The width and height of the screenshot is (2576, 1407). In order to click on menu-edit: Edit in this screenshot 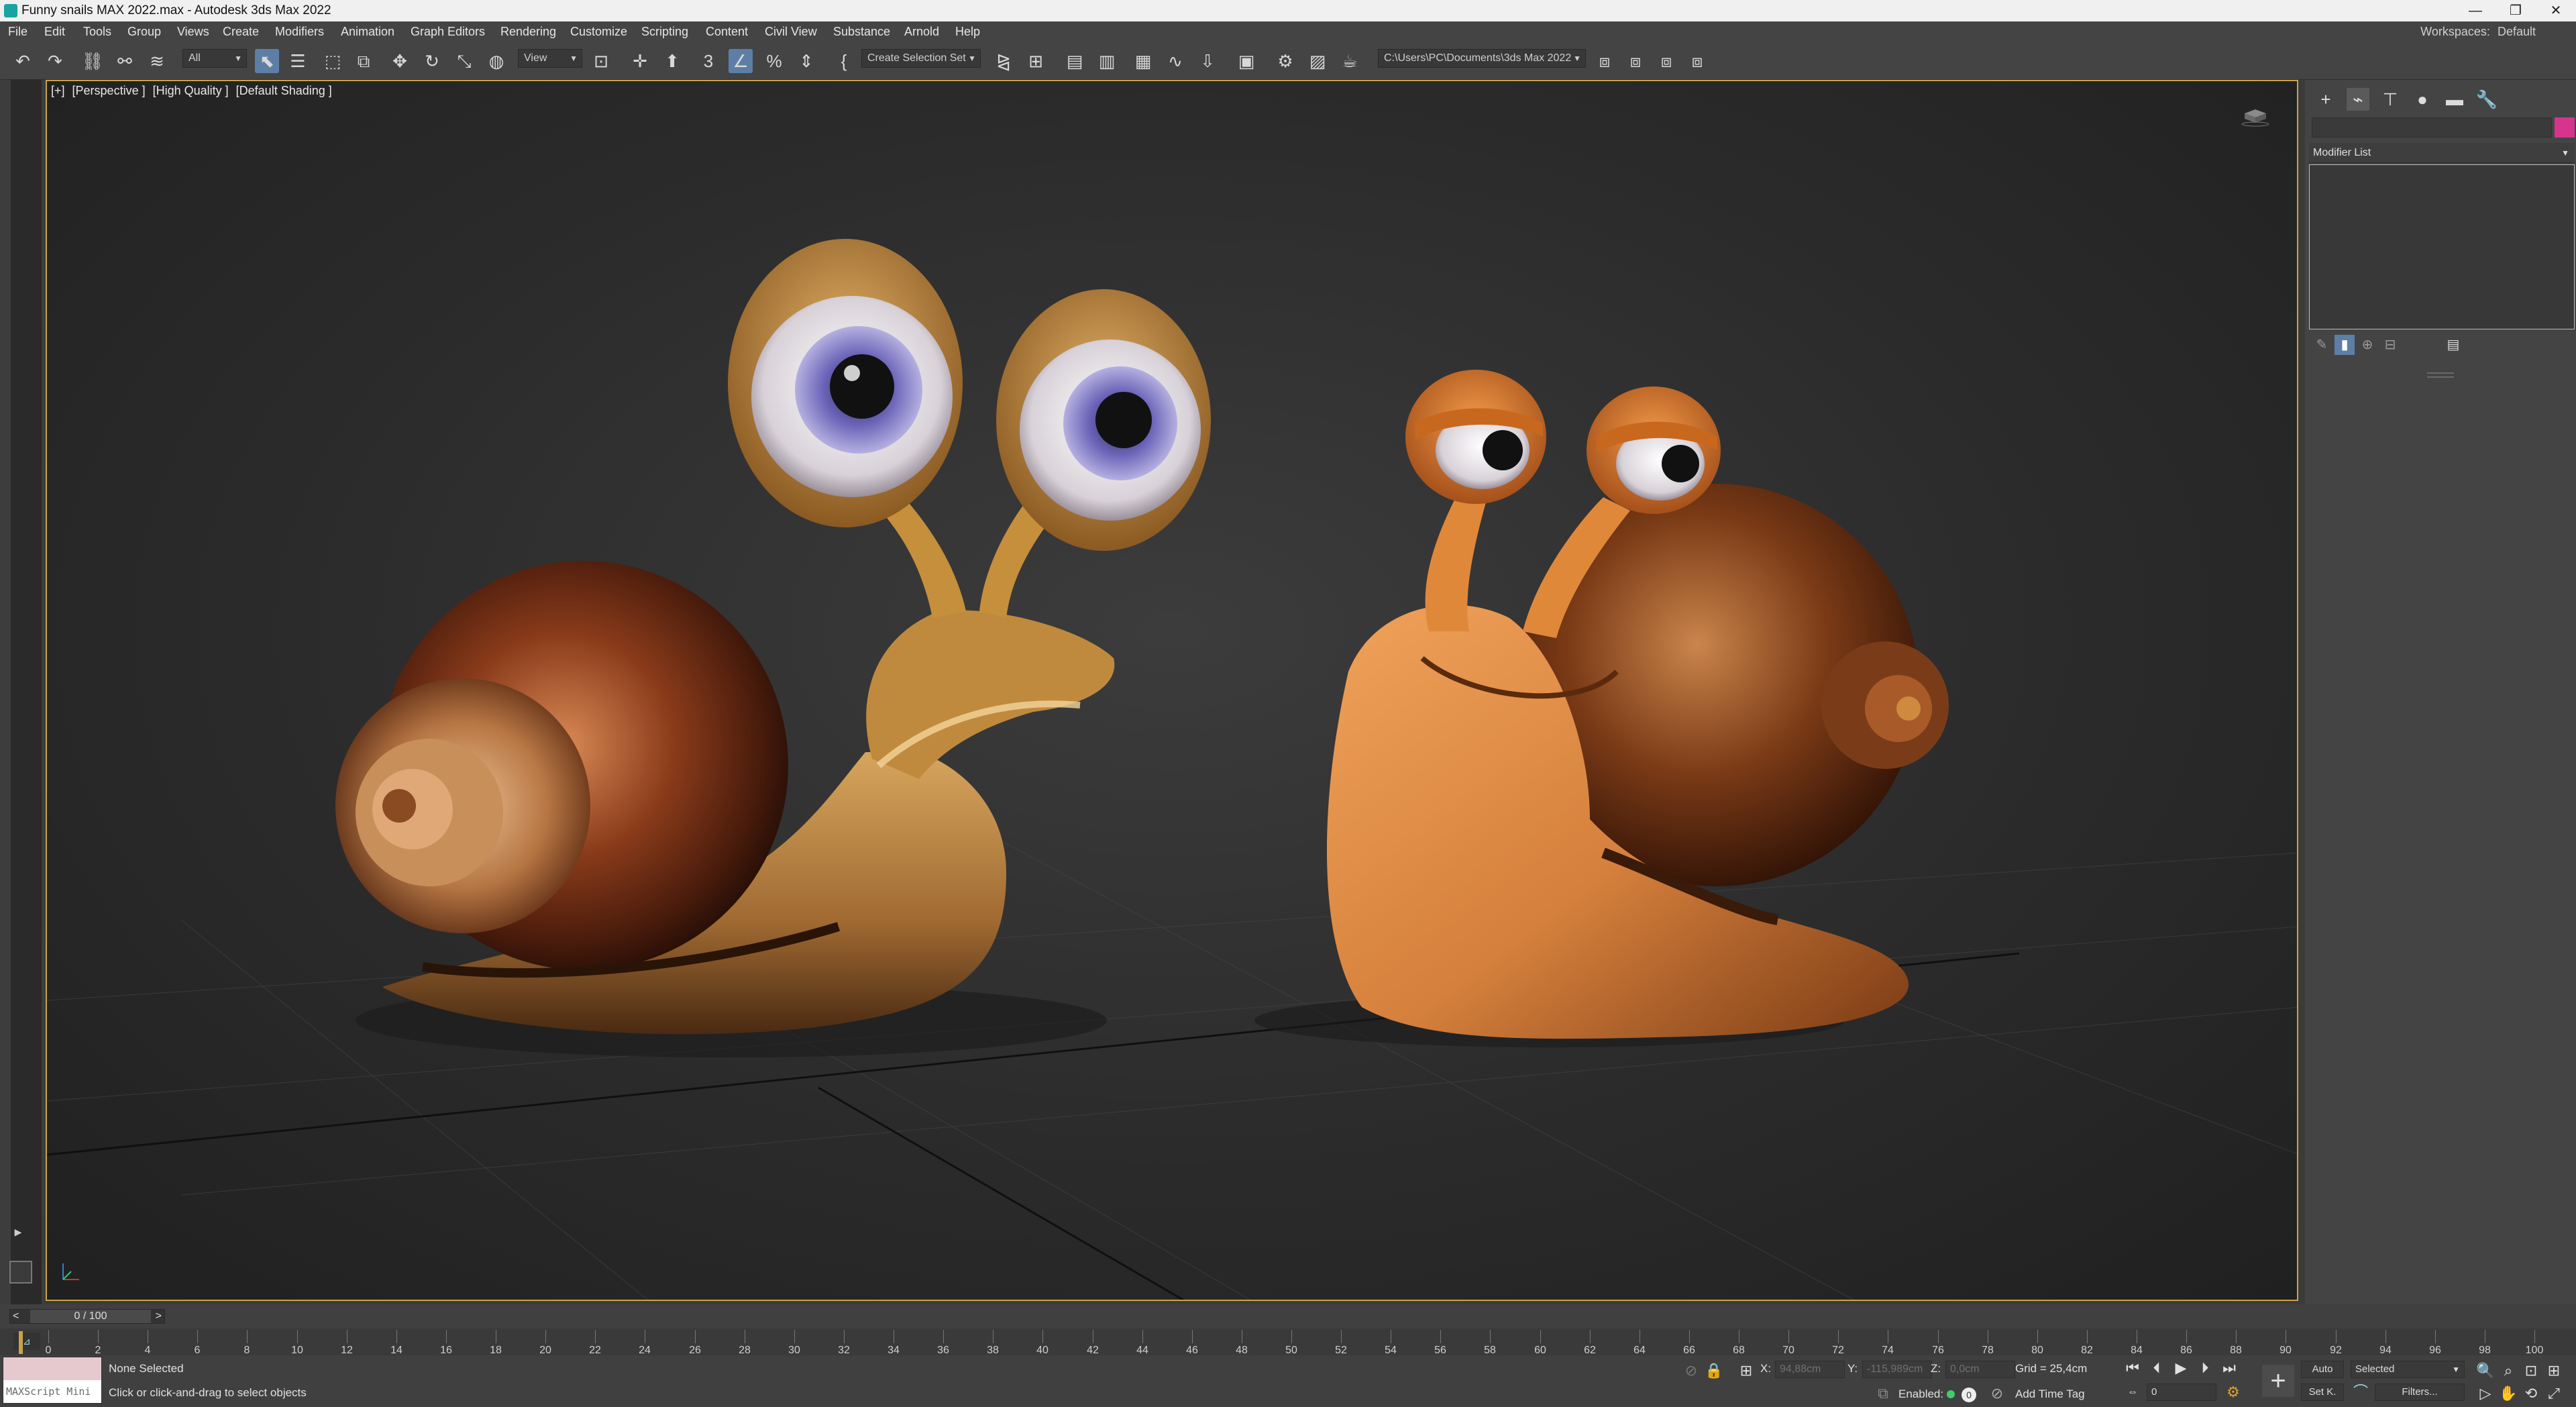, I will do `click(54, 32)`.